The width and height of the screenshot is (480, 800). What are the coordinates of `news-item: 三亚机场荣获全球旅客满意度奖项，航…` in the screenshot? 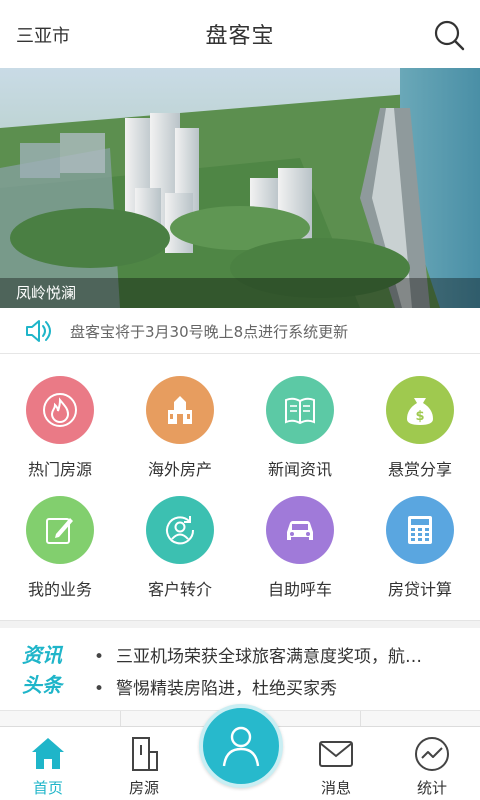 It's located at (258, 654).